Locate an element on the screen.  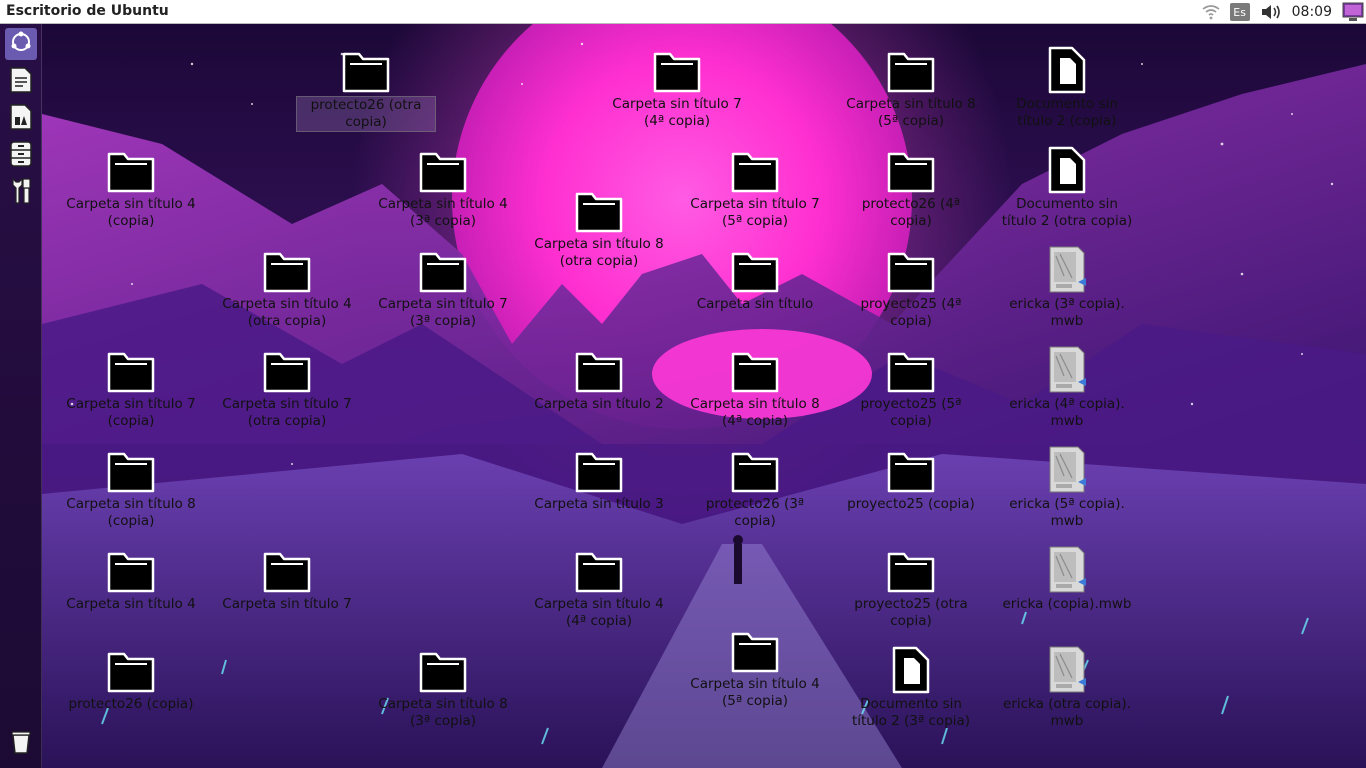
desktop-folder-icon: Carpeta sin título 7 (3ª copia) is located at coordinates (443, 288).